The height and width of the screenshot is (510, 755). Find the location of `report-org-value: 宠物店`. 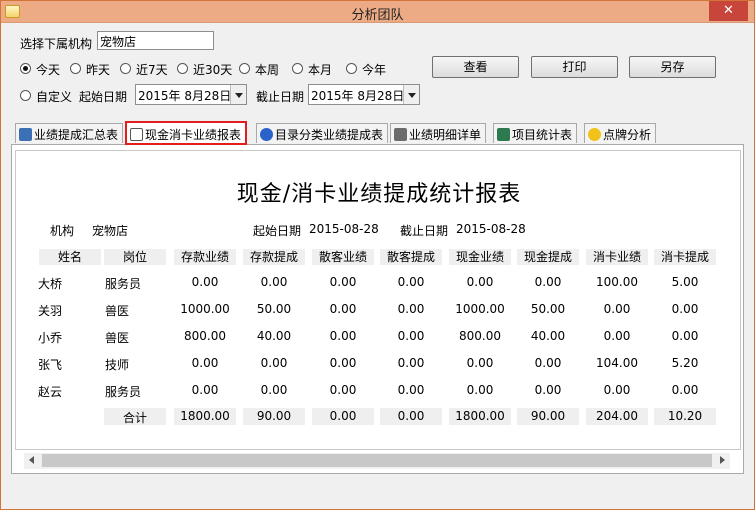

report-org-value: 宠物店 is located at coordinates (110, 231).